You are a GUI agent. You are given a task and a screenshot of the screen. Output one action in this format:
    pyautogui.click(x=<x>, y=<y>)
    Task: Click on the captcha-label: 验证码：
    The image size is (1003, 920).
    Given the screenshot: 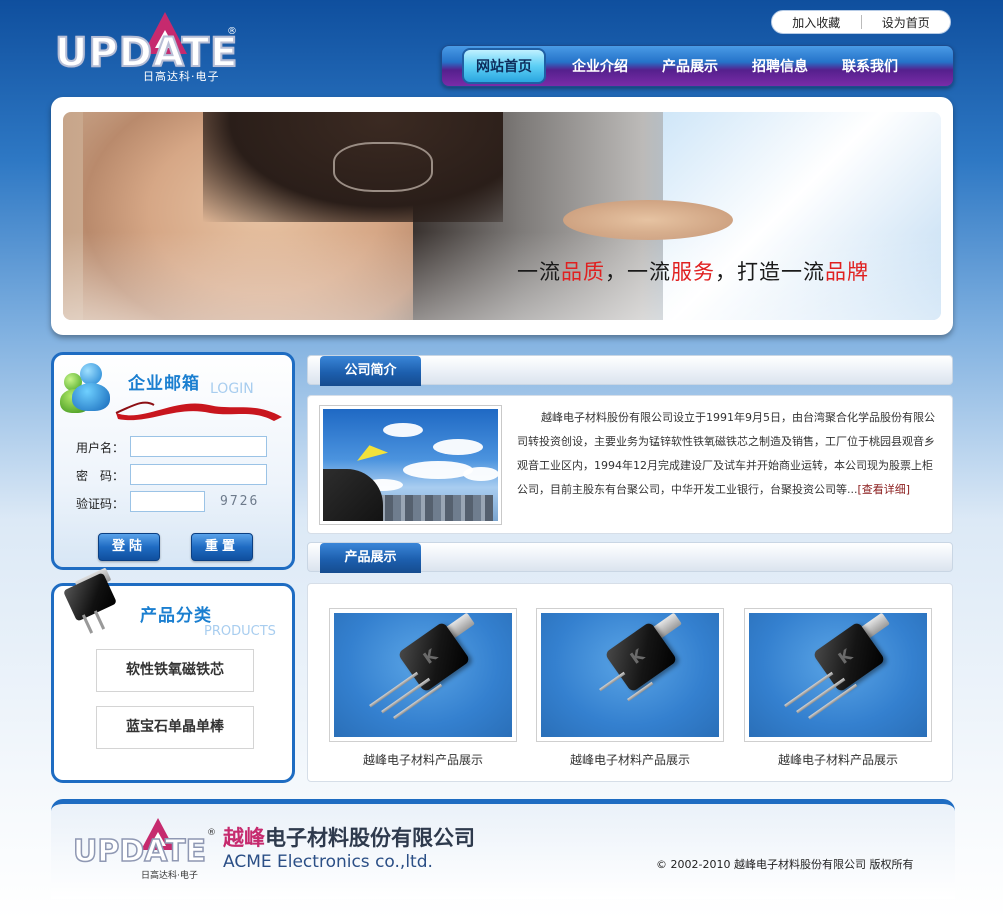 What is the action you would take?
    pyautogui.click(x=100, y=504)
    